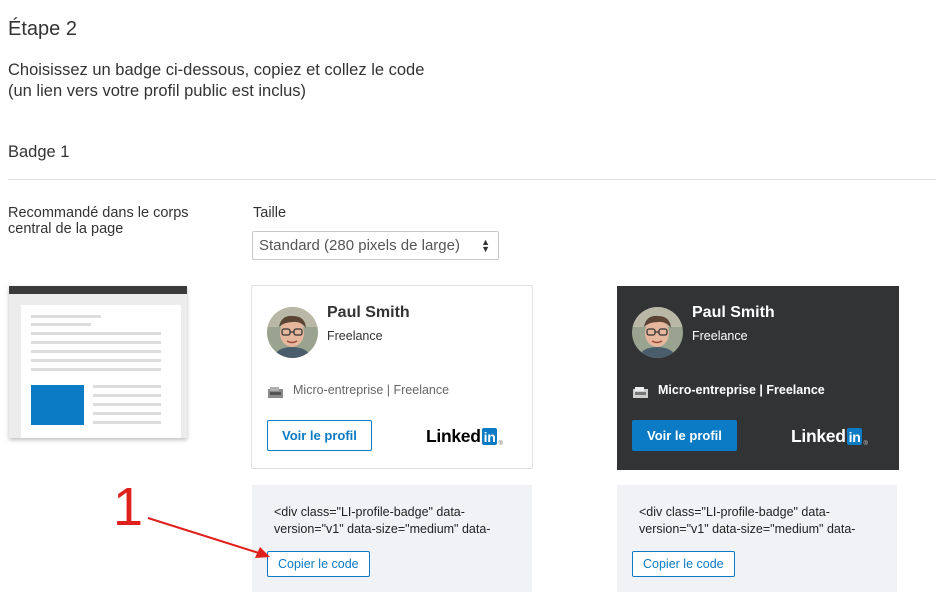  Describe the element at coordinates (485, 245) in the screenshot. I see `chevron-updown-icon: ▲ ▼` at that location.